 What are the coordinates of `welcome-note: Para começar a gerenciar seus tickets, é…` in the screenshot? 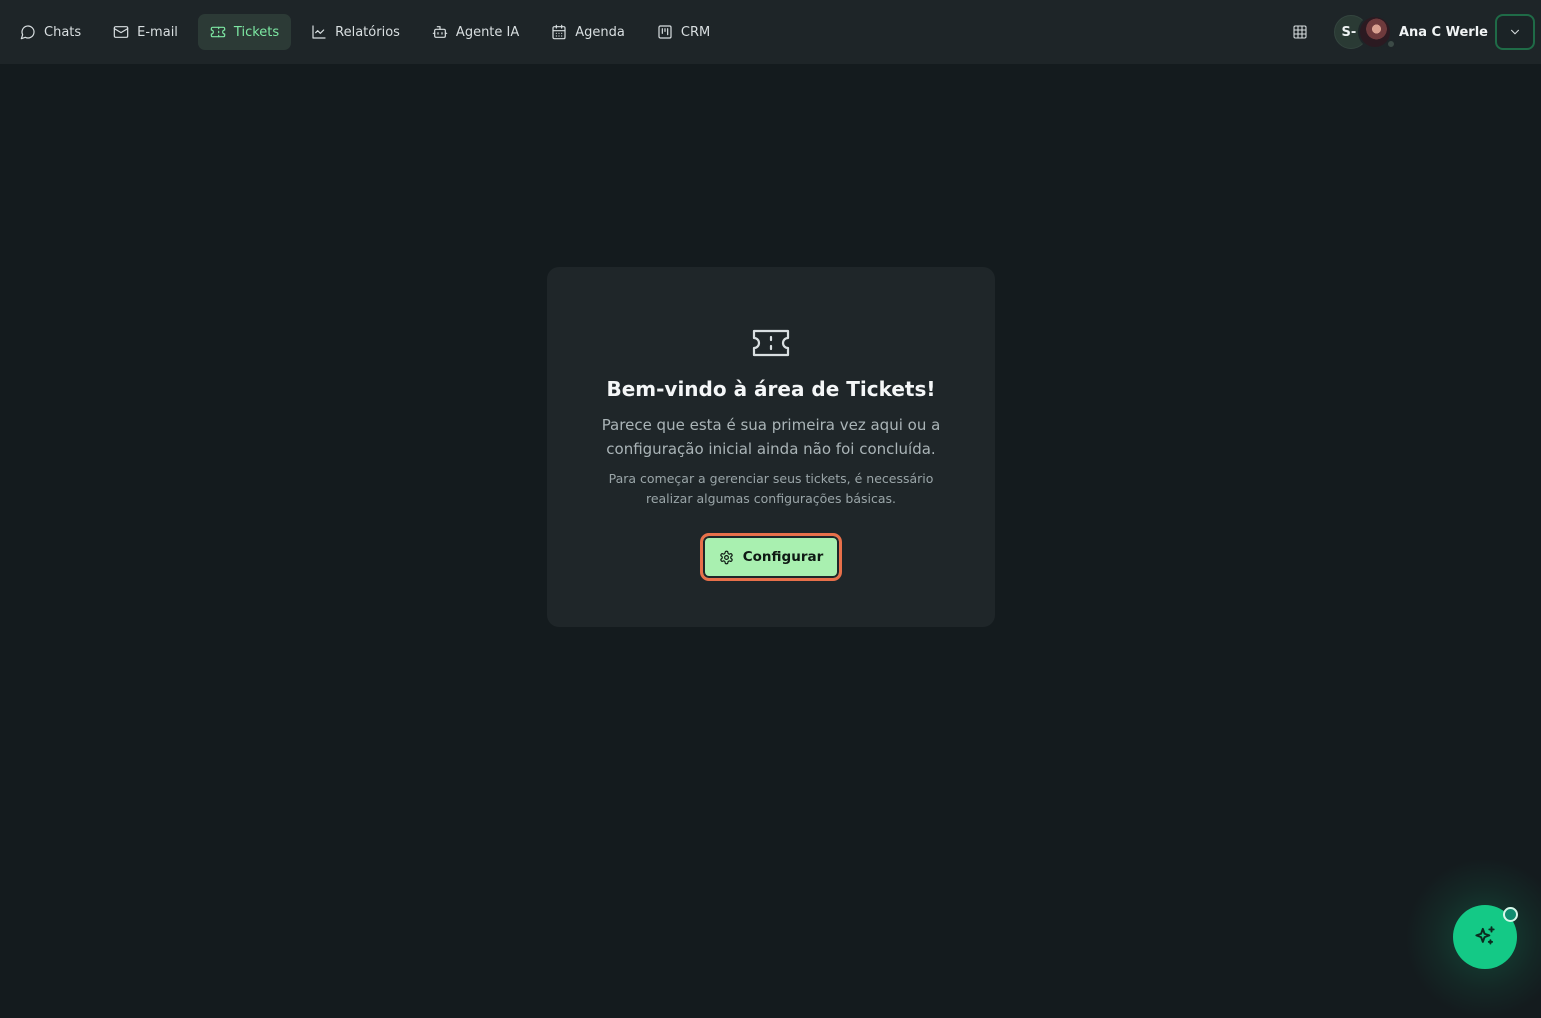 It's located at (771, 488).